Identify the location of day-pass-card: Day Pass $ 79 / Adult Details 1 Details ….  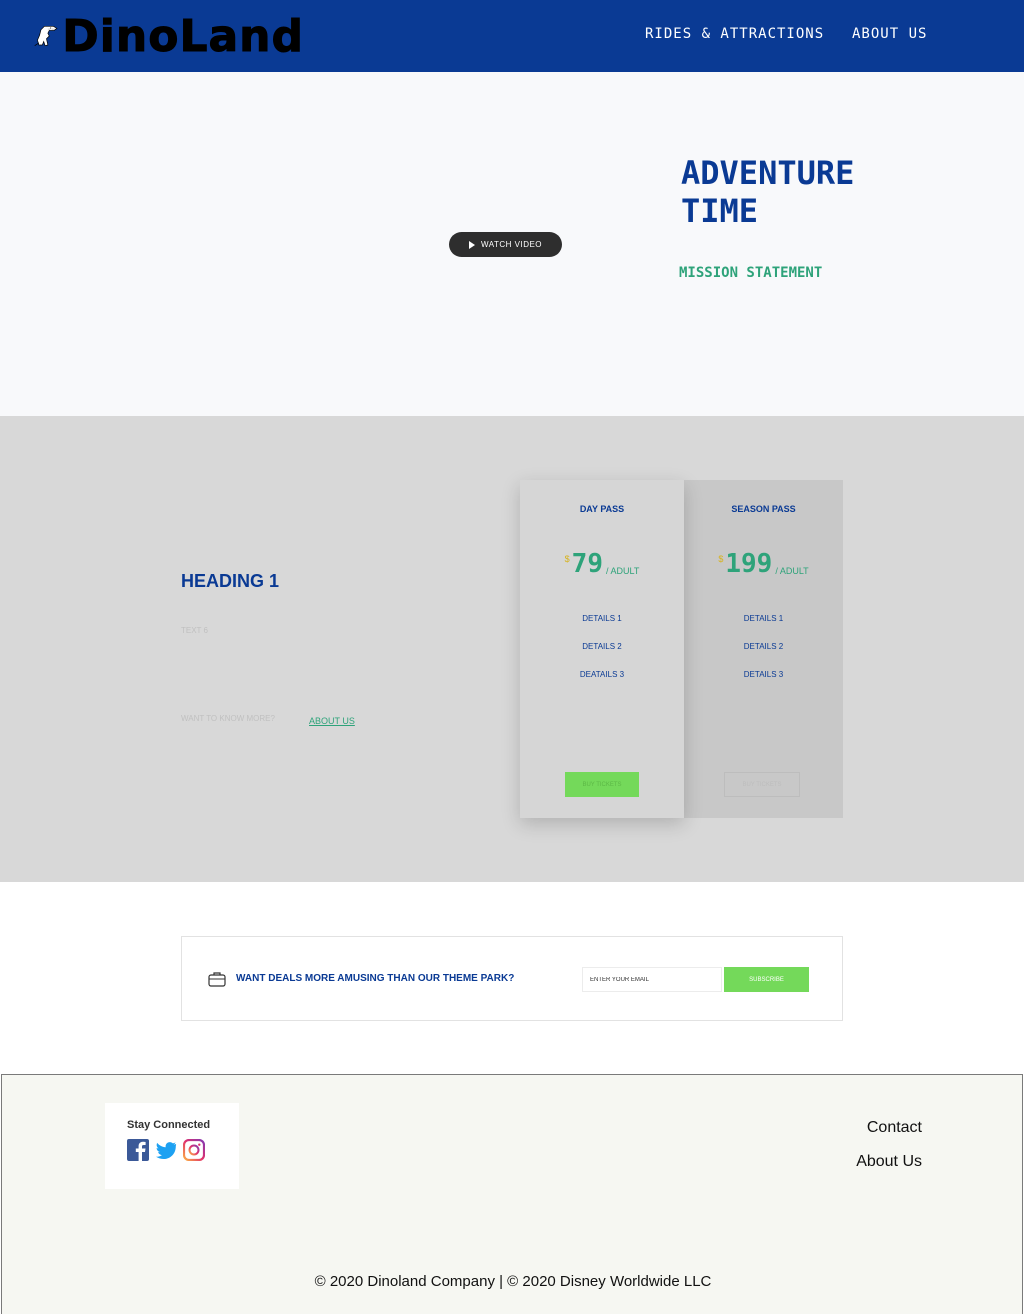
(602, 649).